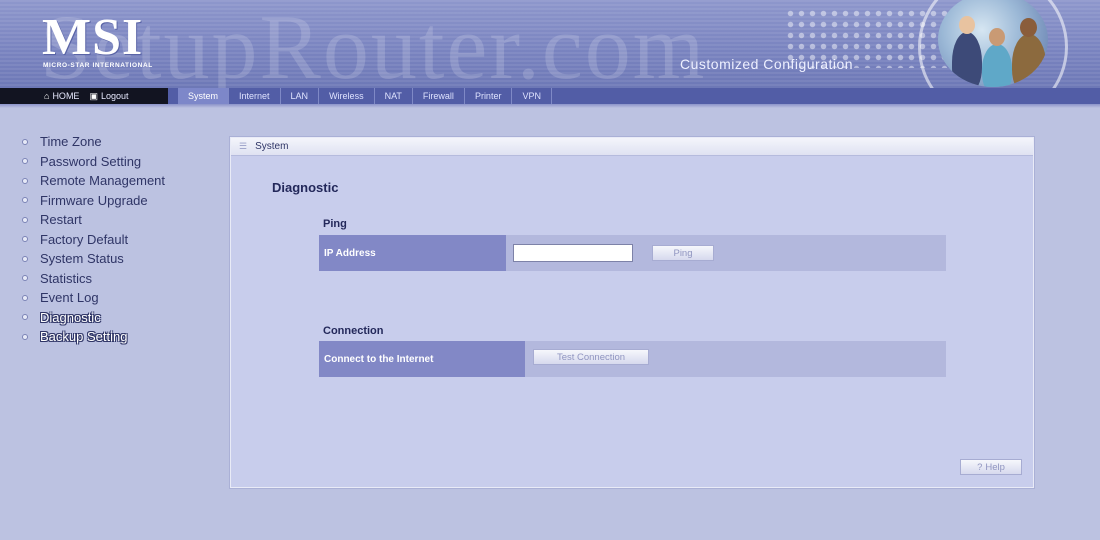 The height and width of the screenshot is (540, 1100). What do you see at coordinates (255, 96) in the screenshot?
I see `tab-internet: Internet` at bounding box center [255, 96].